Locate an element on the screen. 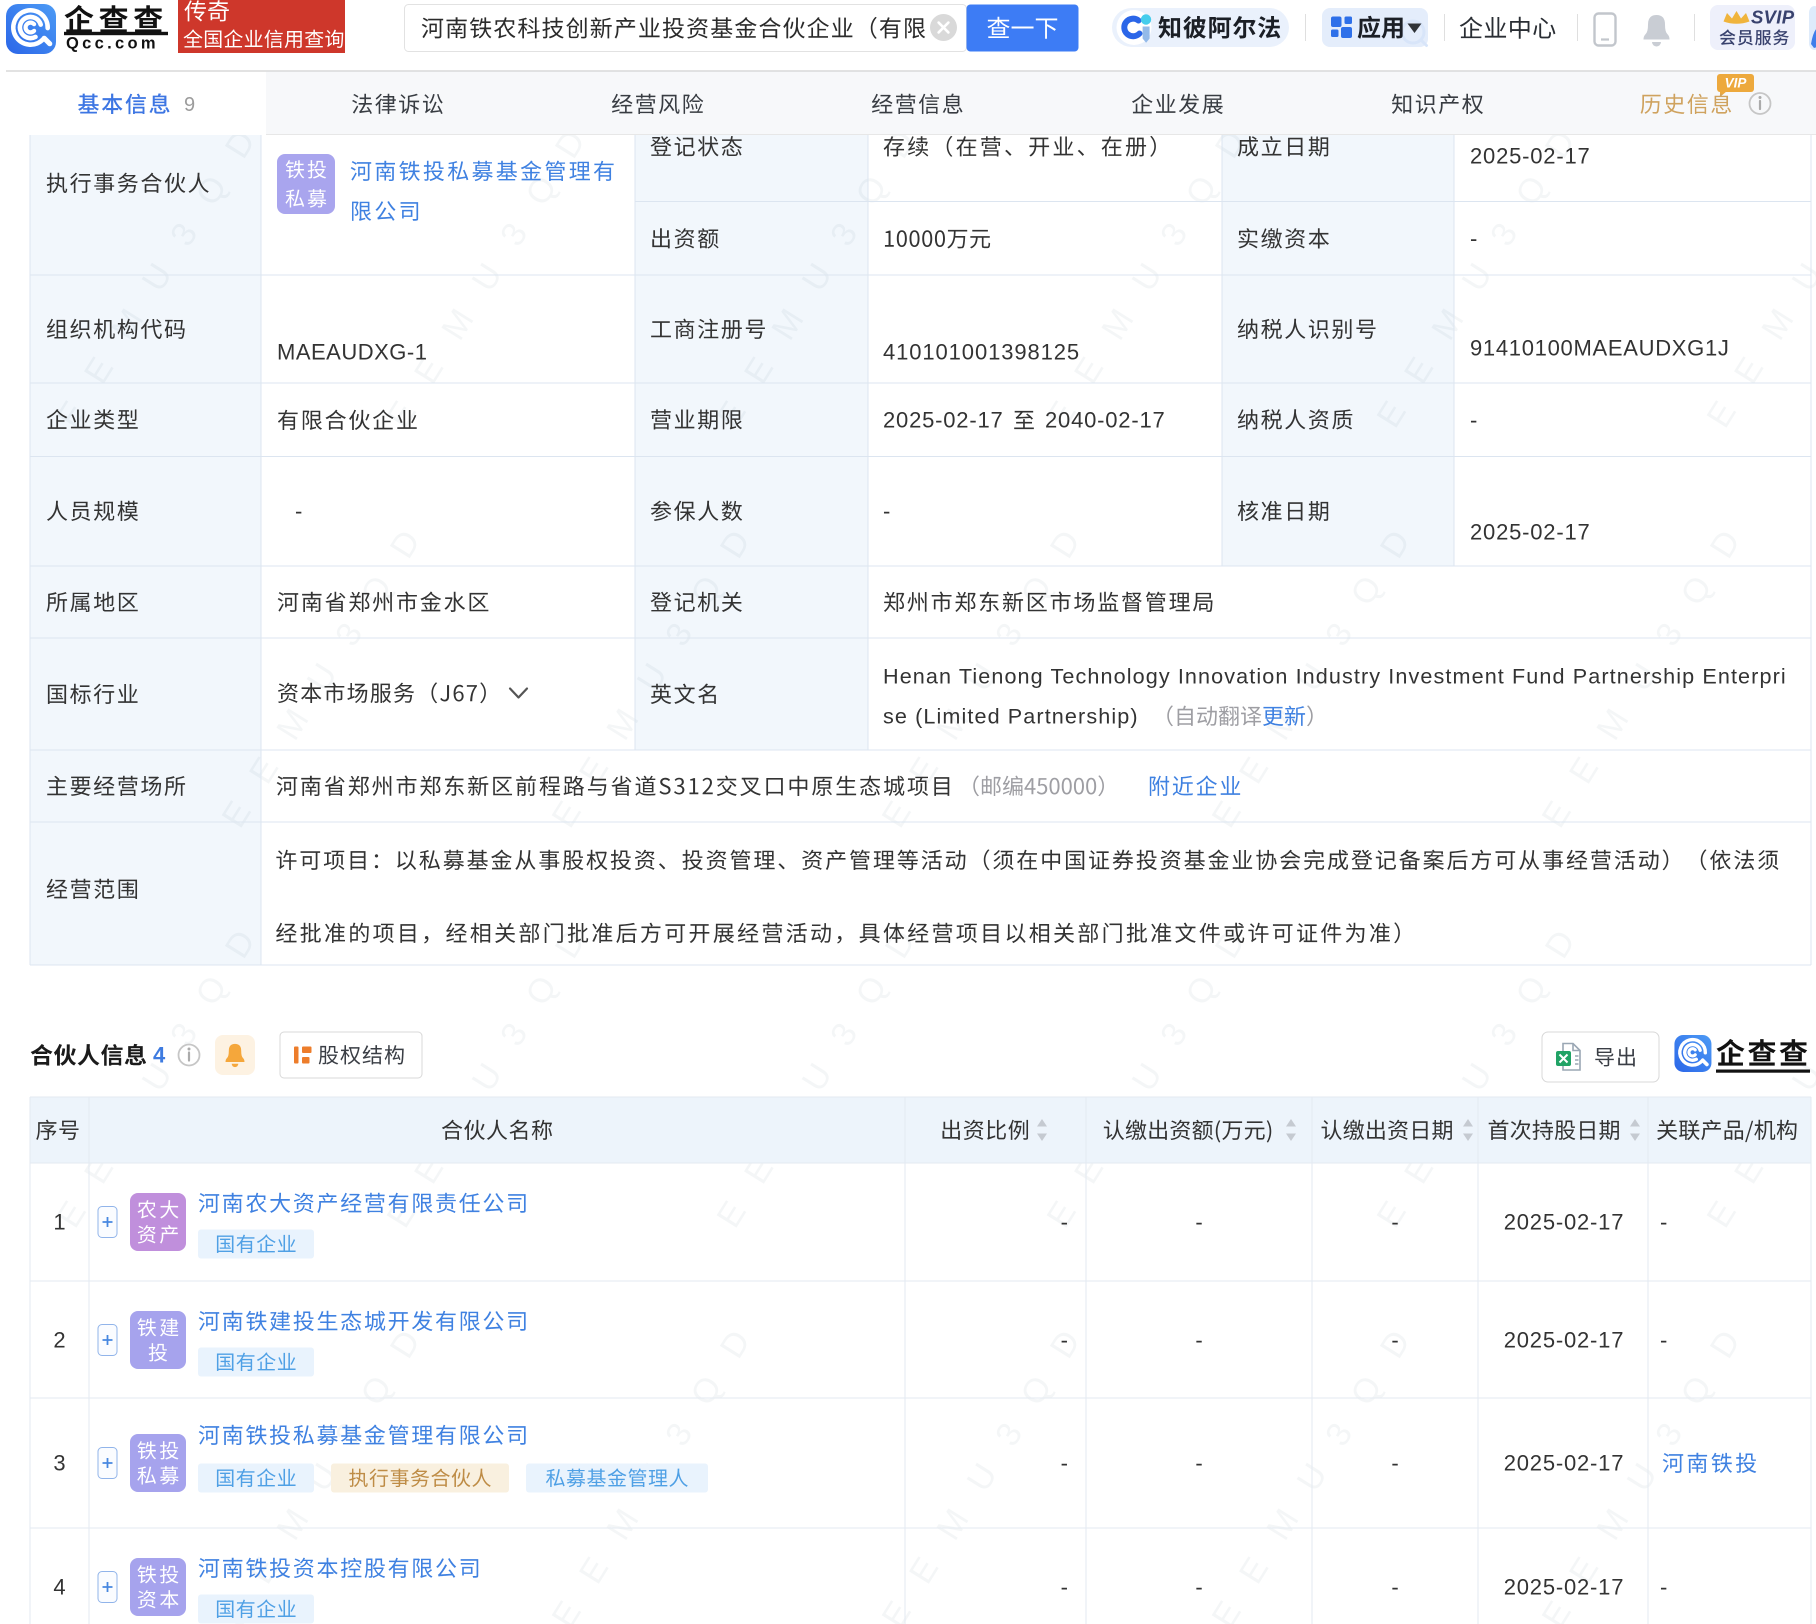 The image size is (1816, 1624). svg-text: se (Limited Partnership) is located at coordinates (1011, 716).